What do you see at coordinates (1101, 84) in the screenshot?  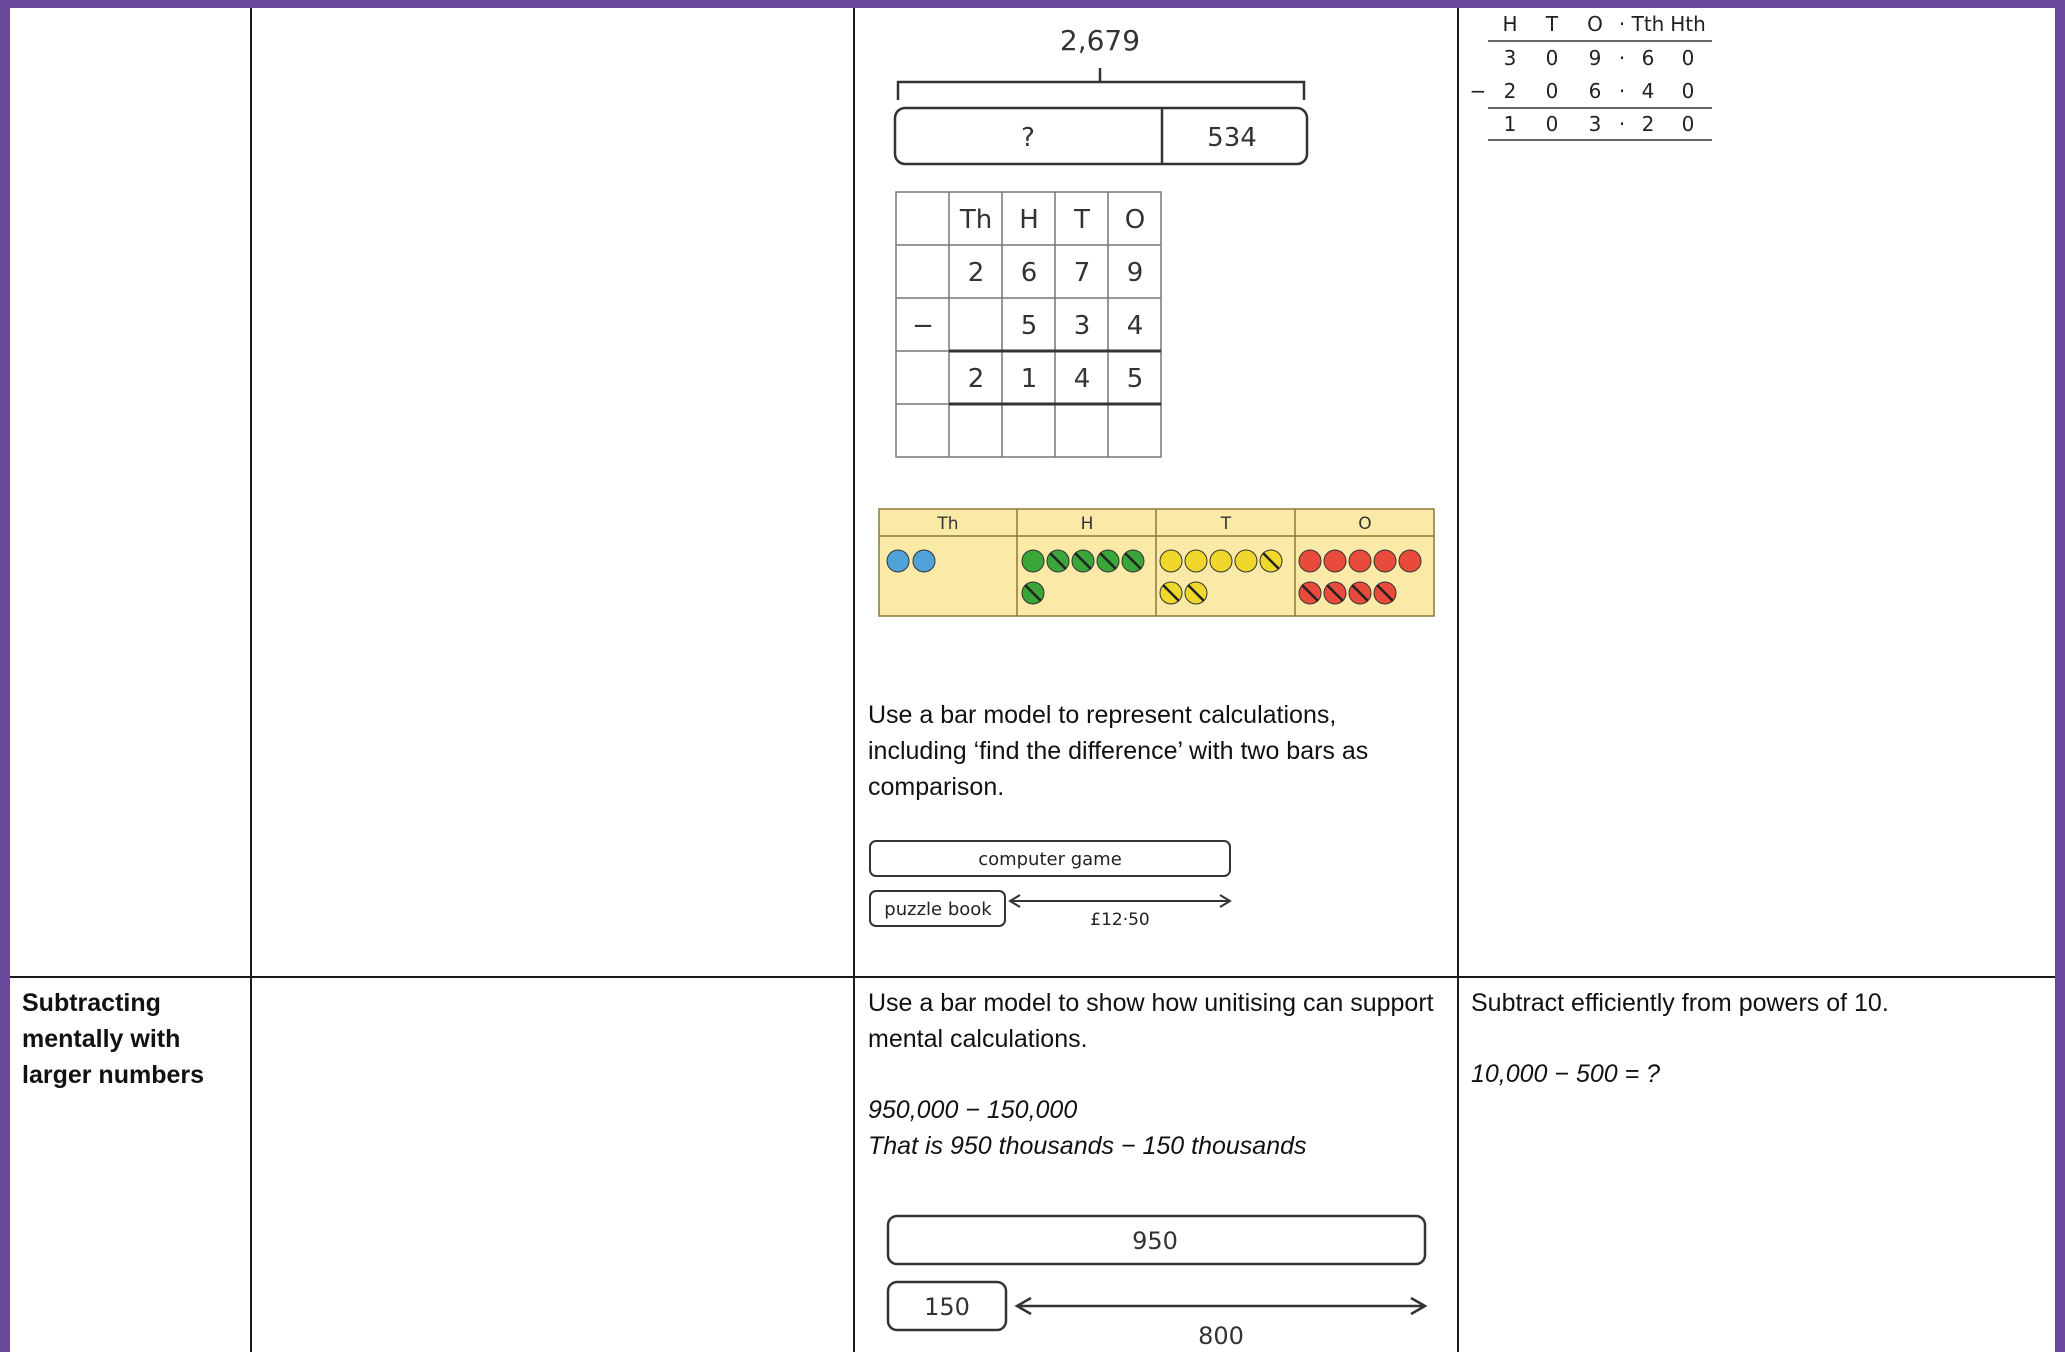 I see `bar-total-brace` at bounding box center [1101, 84].